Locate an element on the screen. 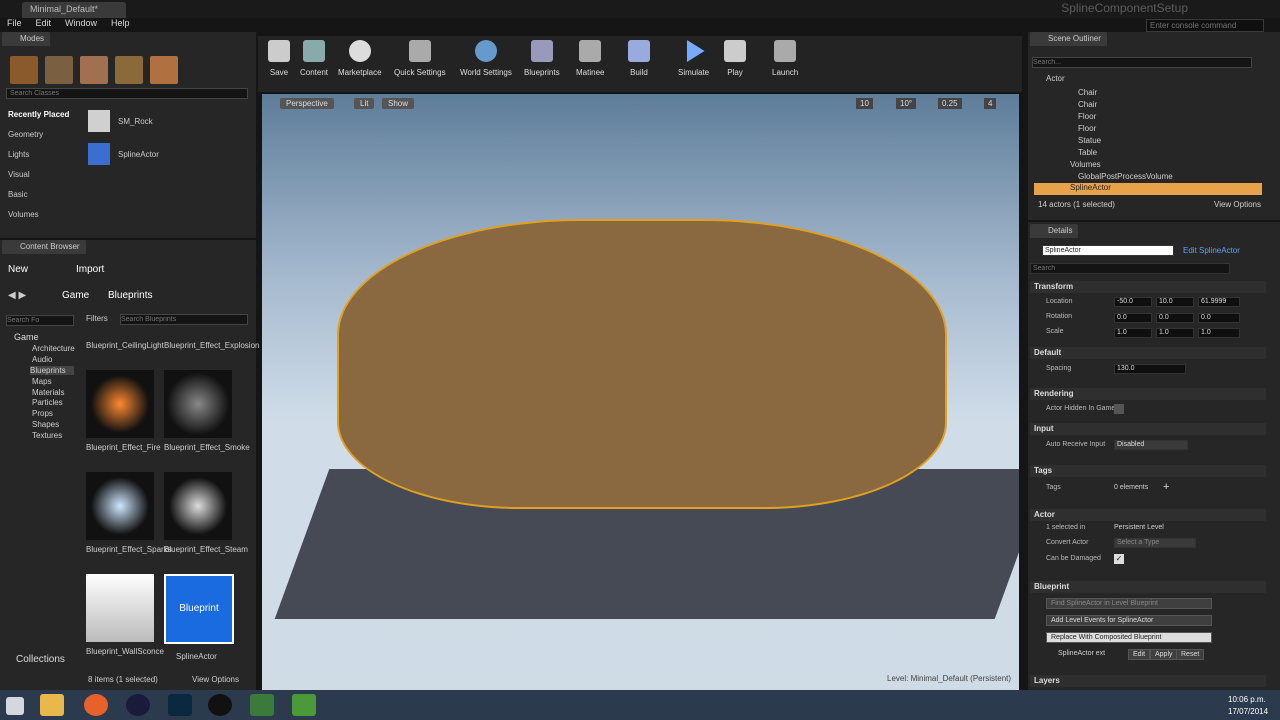  placed-item: SplineActor is located at coordinates (123, 154).